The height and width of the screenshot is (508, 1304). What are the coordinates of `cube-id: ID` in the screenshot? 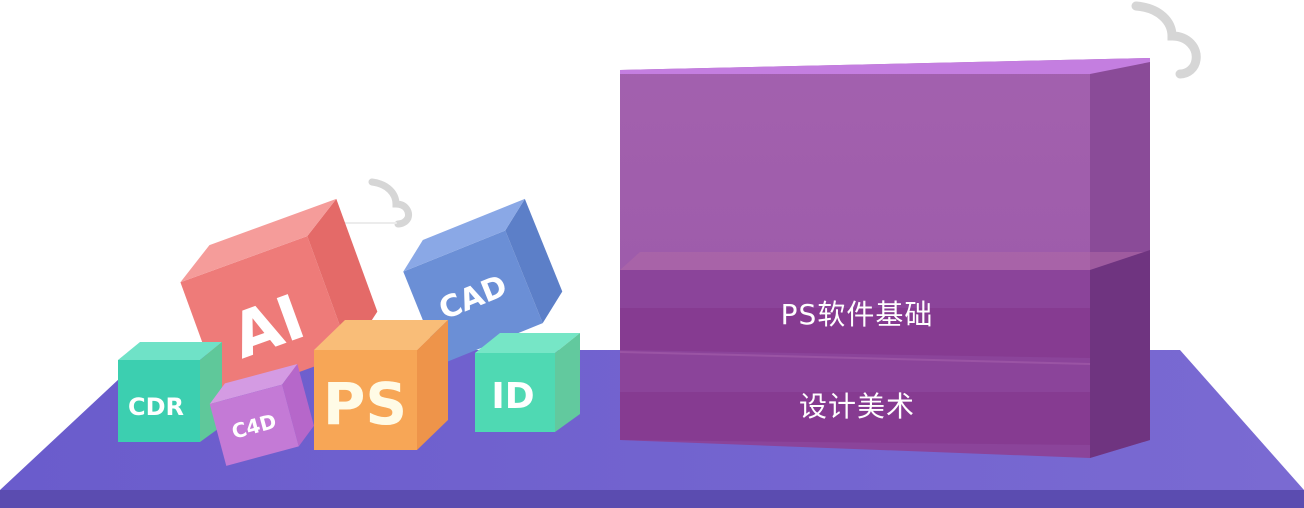 It's located at (527, 382).